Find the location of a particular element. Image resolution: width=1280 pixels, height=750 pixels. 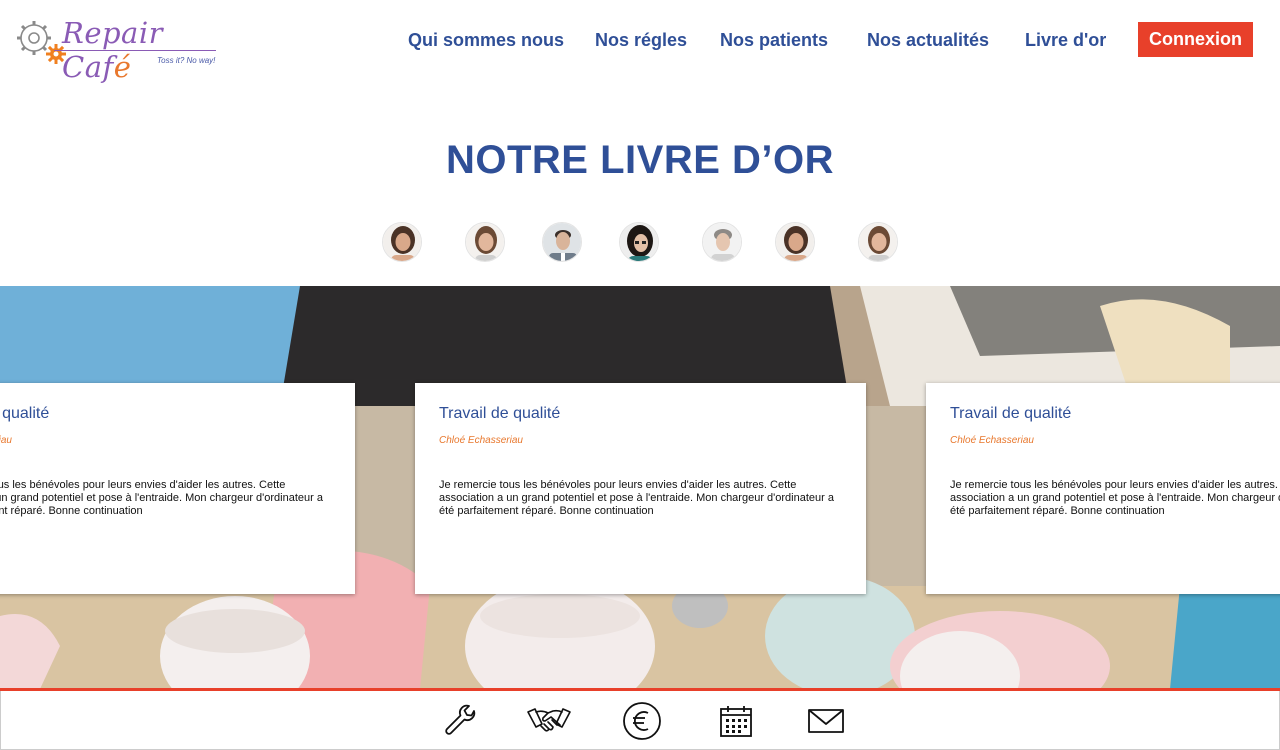

connexion-button: Connexion is located at coordinates (1195, 39).